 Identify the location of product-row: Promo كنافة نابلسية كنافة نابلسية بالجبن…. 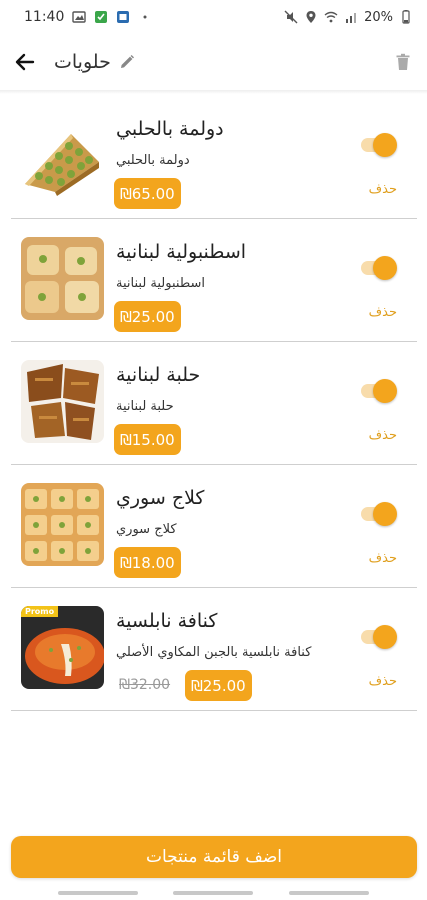
(214, 649).